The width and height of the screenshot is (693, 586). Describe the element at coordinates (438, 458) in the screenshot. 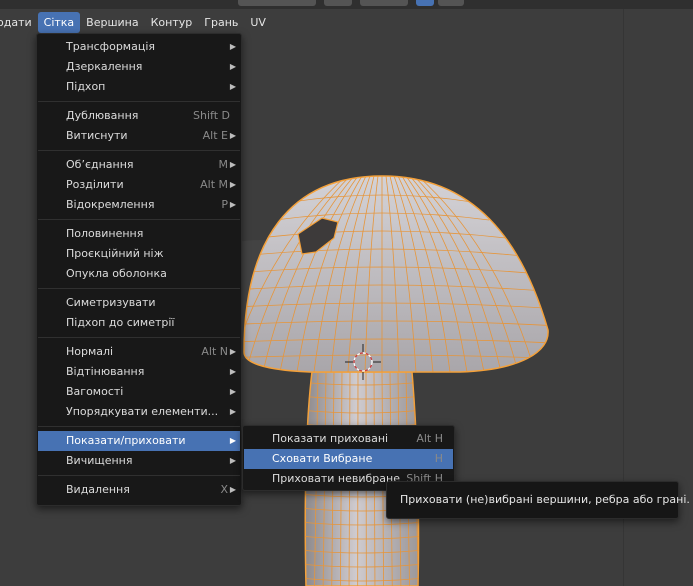

I see `shortcut-label: H` at that location.